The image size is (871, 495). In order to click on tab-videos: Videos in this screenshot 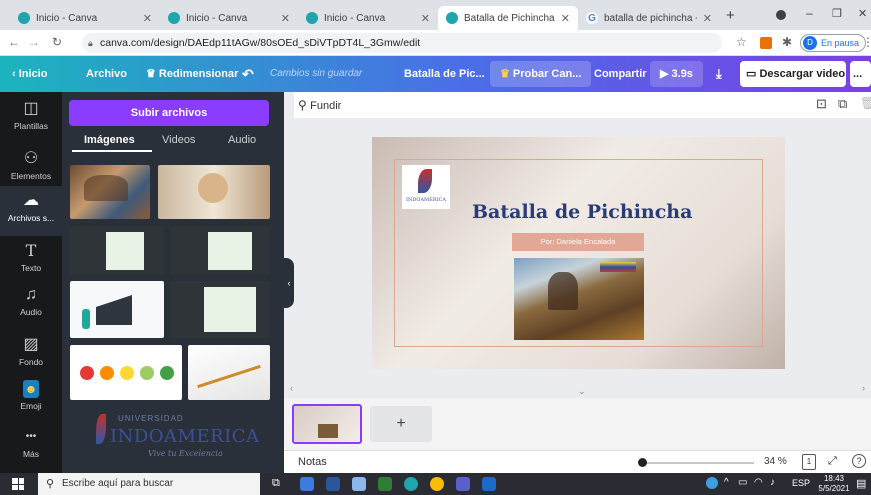, I will do `click(178, 140)`.